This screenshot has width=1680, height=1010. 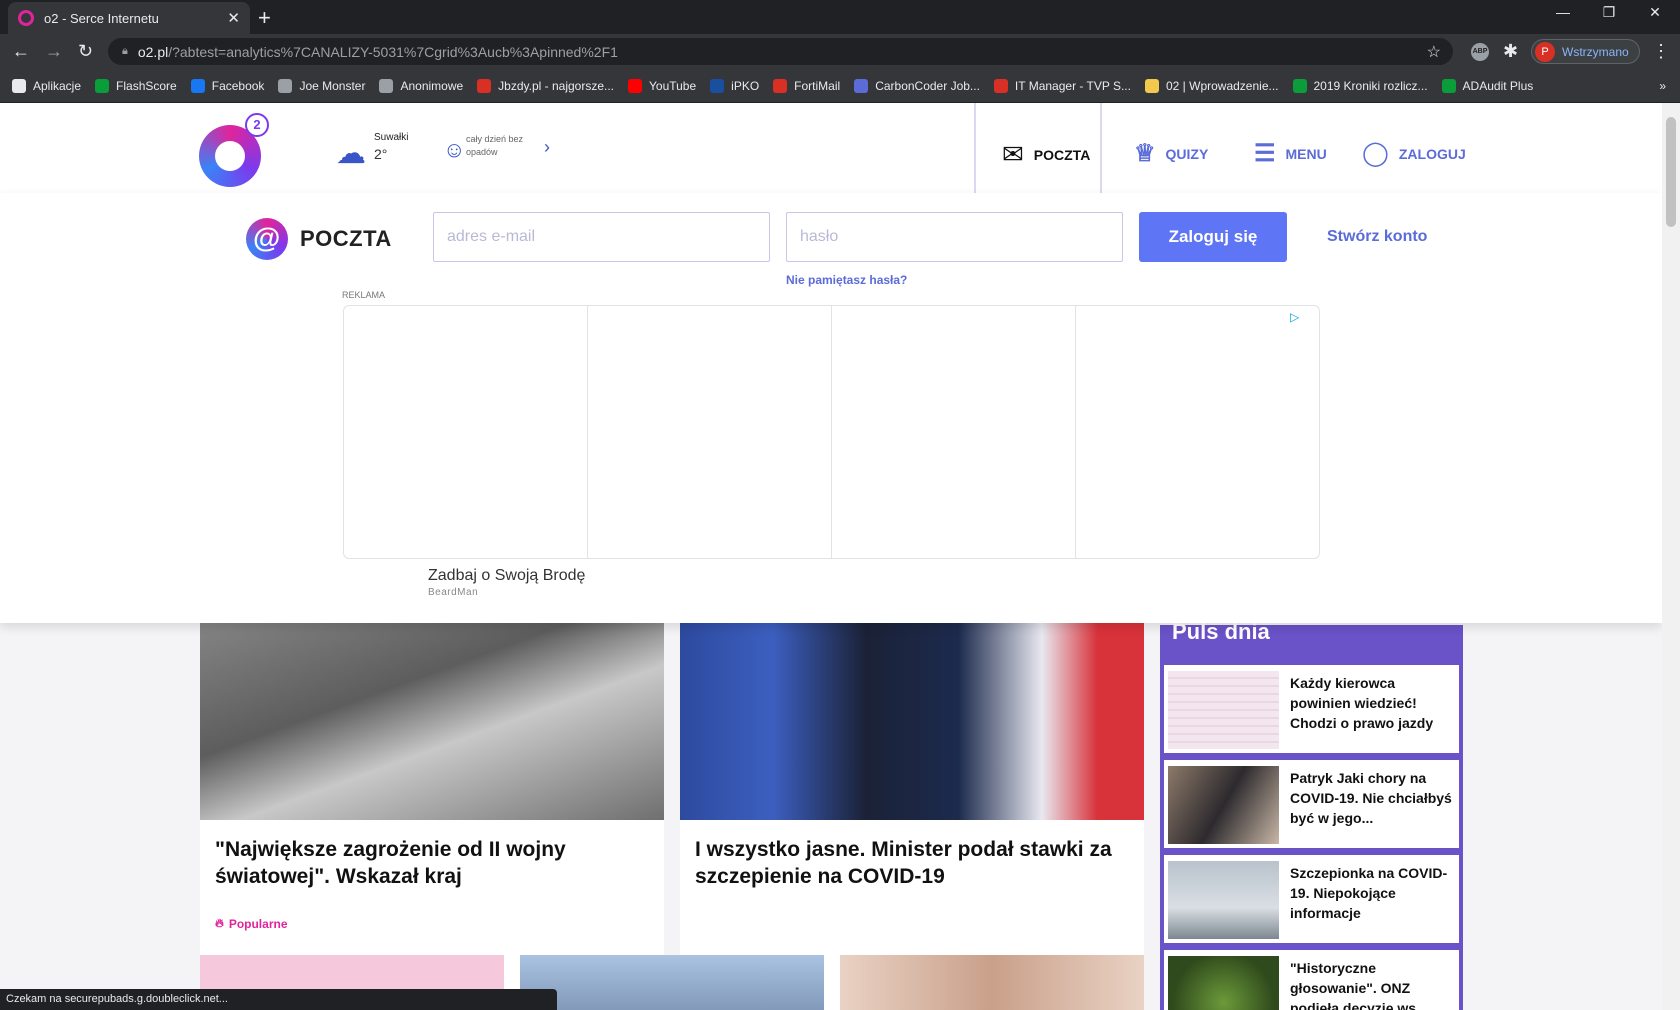 I want to click on email-field, so click(x=601, y=237).